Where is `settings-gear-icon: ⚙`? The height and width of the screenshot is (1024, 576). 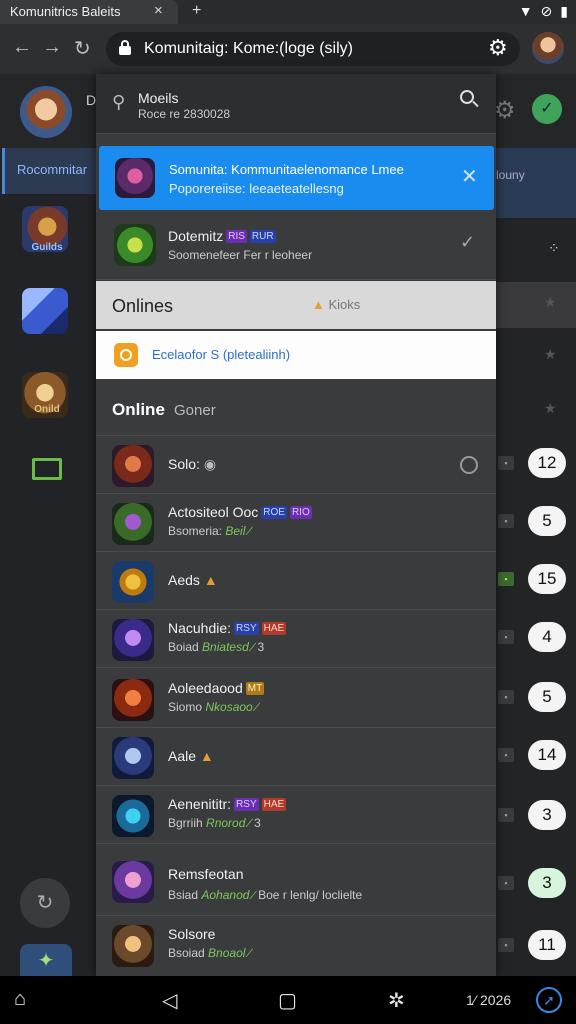 settings-gear-icon: ⚙ is located at coordinates (505, 110).